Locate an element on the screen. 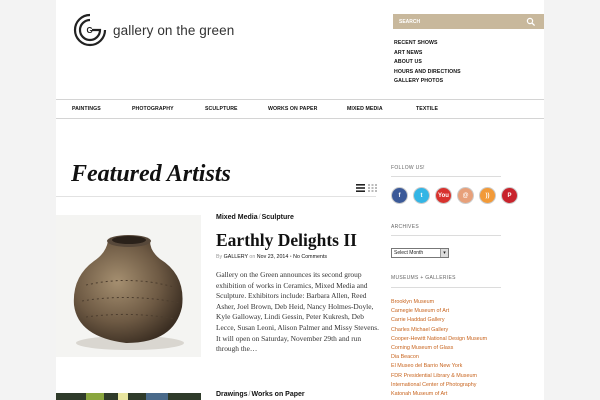  museum-link: Cooper-Hewitt National Design Museum is located at coordinates (439, 339).